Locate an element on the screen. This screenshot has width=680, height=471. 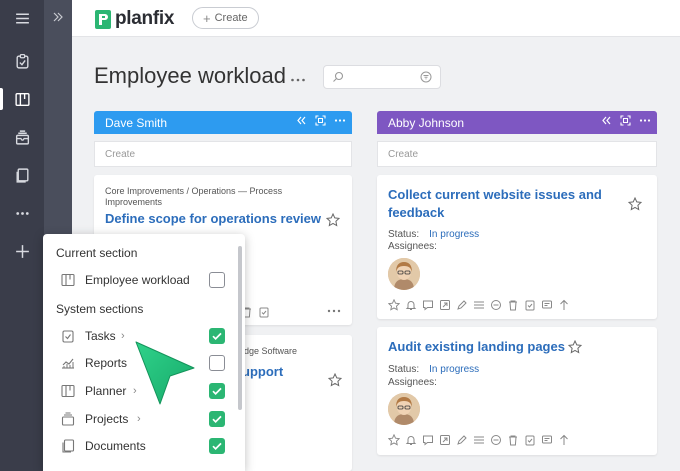
menu-item-label: Documents is located at coordinates (115, 446).